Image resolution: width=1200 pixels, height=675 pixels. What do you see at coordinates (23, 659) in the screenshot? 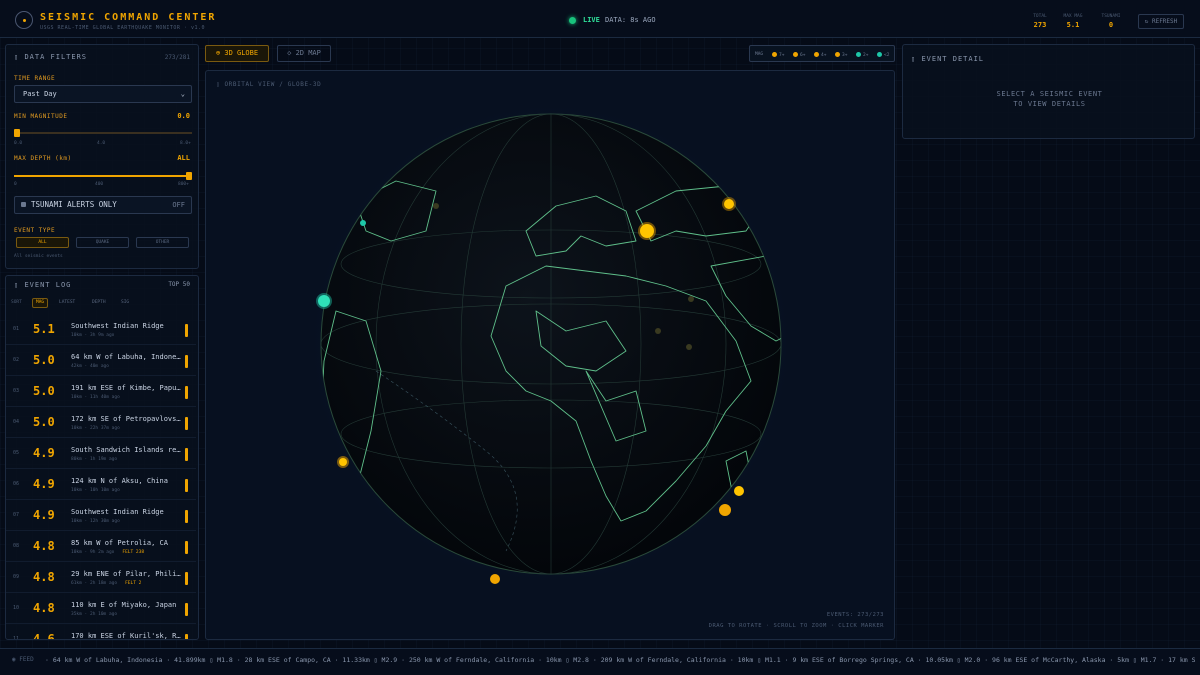
I see `feed-label: ◉ FEED` at bounding box center [23, 659].